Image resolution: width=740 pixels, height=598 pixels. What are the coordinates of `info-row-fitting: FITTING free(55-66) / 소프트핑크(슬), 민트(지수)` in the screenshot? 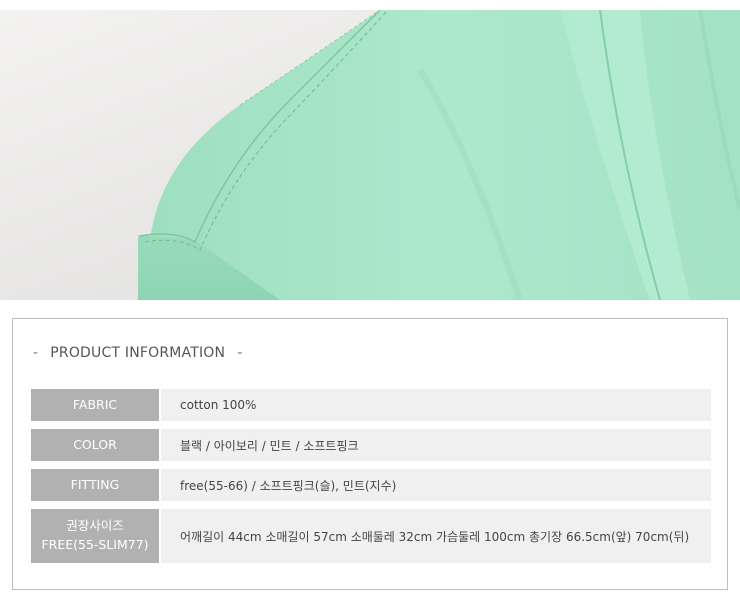 It's located at (371, 485).